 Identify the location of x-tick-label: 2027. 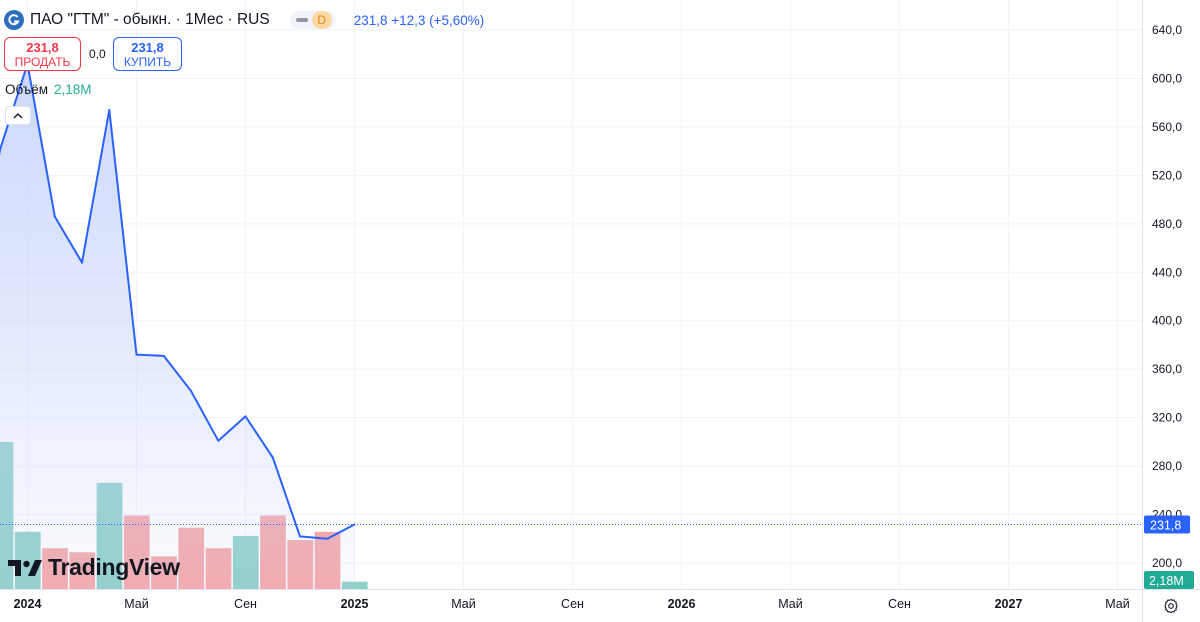
(1009, 604).